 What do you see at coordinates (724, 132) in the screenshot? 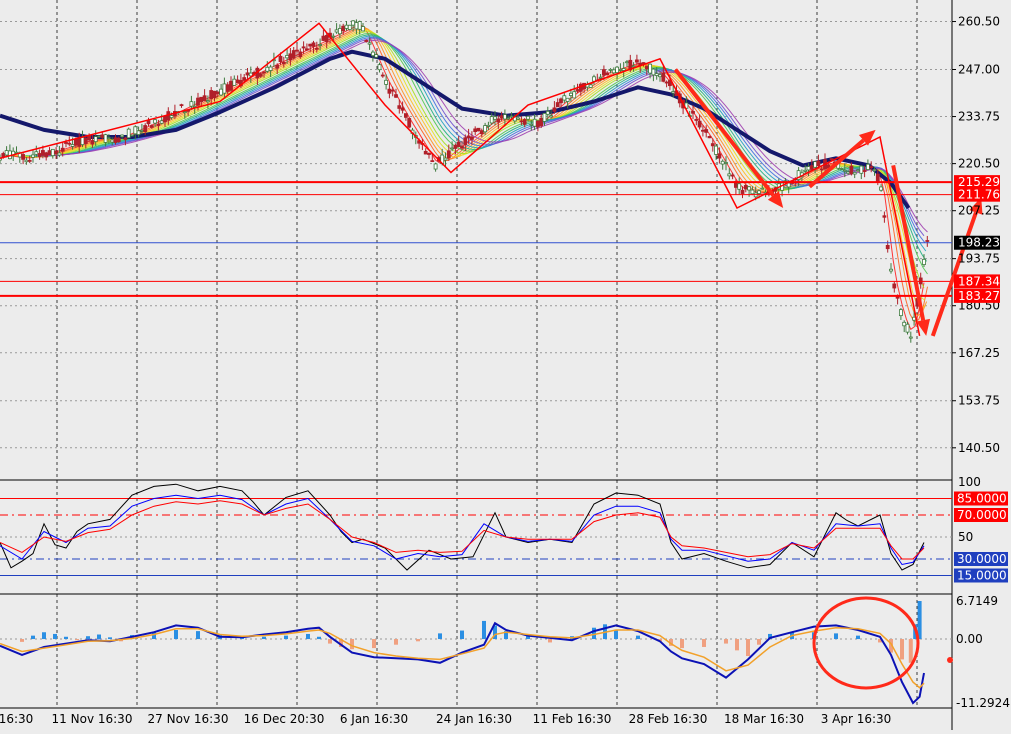
I see `arrow-shaft` at bounding box center [724, 132].